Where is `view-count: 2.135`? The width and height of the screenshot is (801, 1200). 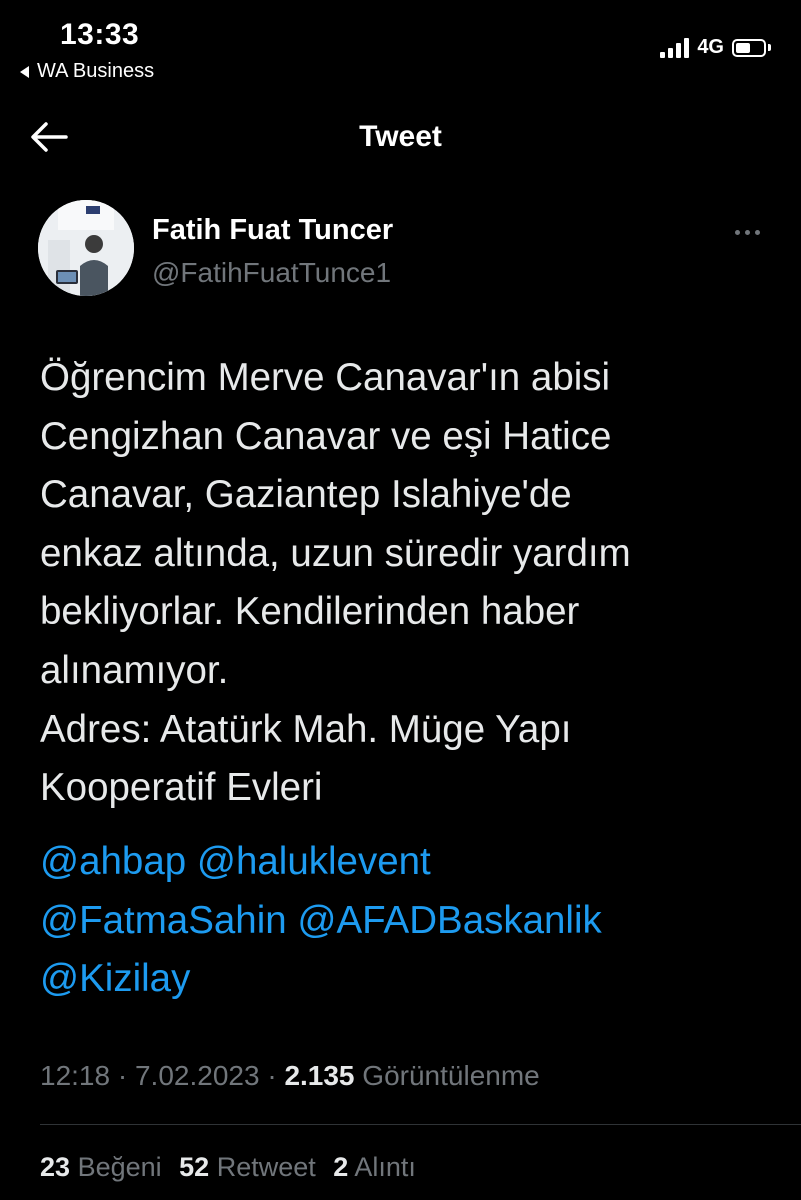 view-count: 2.135 is located at coordinates (319, 1075).